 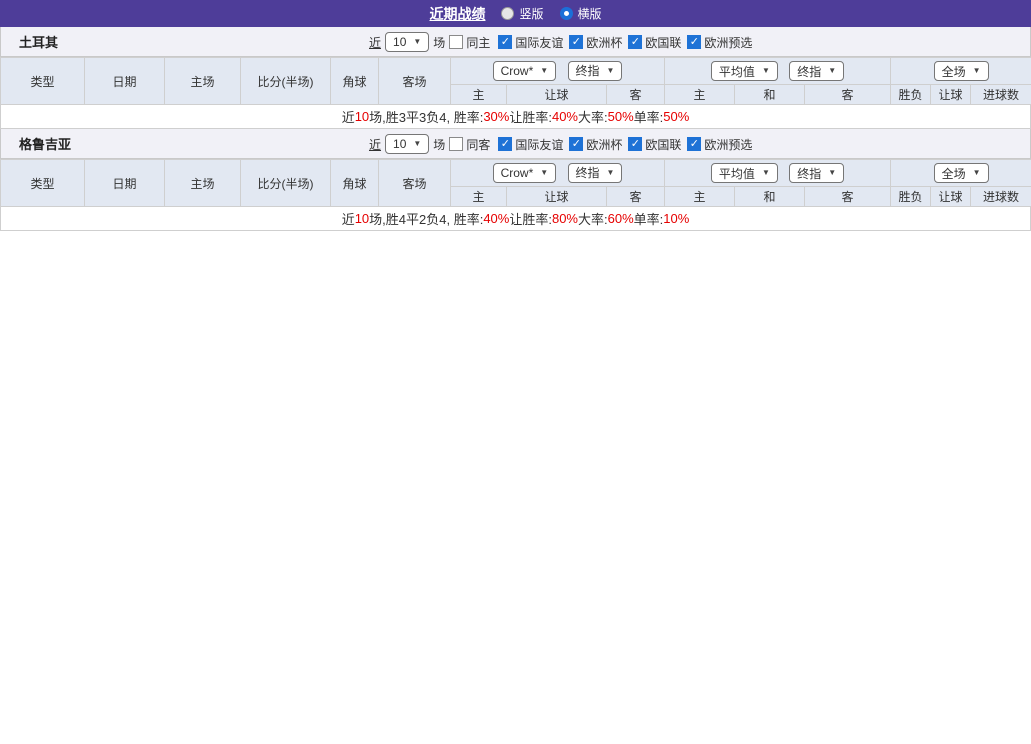 What do you see at coordinates (700, 196) in the screenshot?
I see `col-eu-home: 主` at bounding box center [700, 196].